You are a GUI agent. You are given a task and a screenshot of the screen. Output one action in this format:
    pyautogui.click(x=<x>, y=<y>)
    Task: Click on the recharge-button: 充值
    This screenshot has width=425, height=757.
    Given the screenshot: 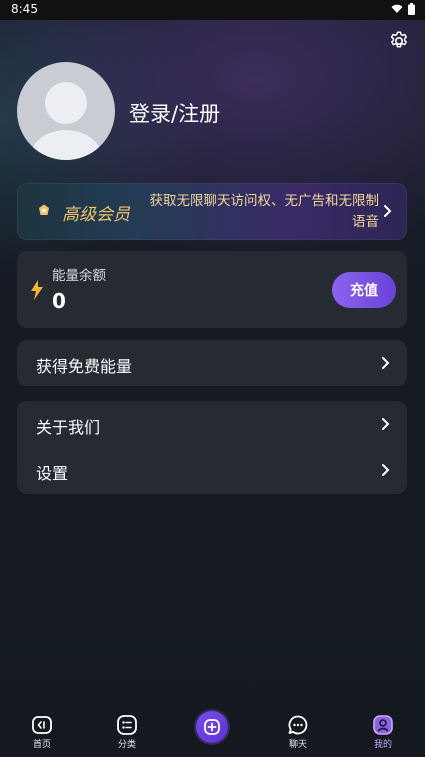 What is the action you would take?
    pyautogui.click(x=364, y=290)
    